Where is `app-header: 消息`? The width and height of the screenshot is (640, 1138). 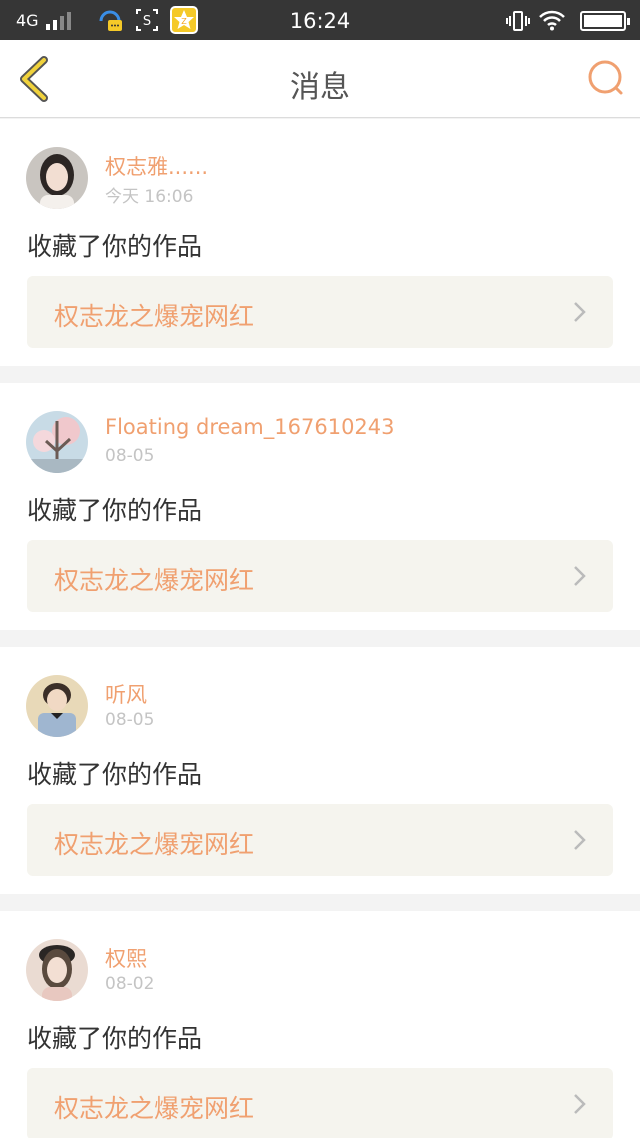
app-header: 消息 is located at coordinates (320, 79).